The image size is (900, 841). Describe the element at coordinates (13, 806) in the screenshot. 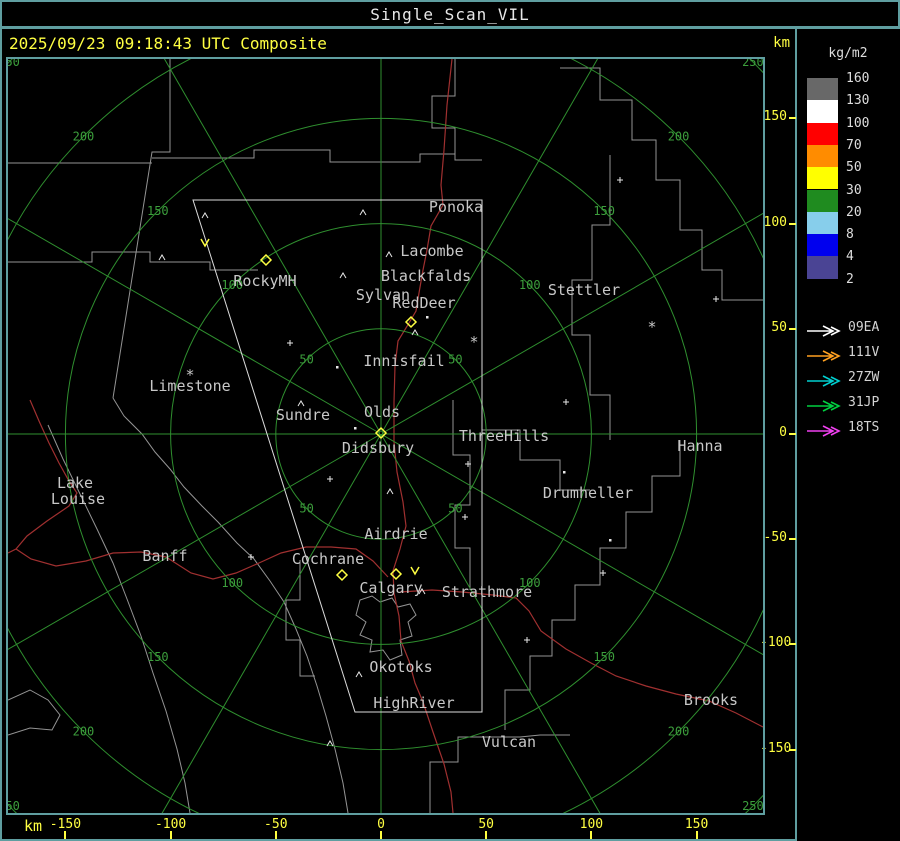

I see `range-ring-label: 250` at that location.